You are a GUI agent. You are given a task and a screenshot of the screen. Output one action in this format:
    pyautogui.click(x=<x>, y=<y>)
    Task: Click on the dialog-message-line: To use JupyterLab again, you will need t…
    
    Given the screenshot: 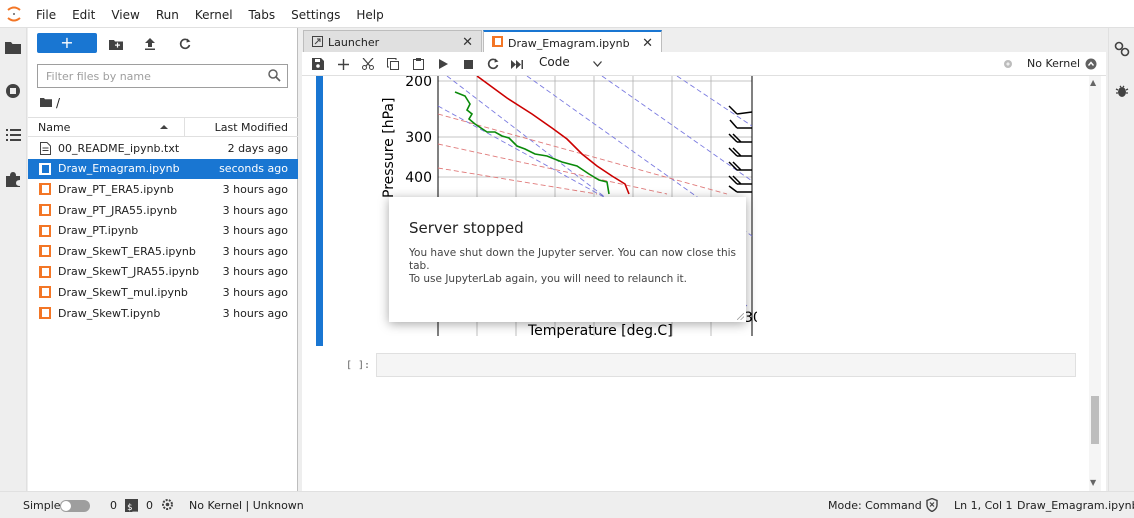 What is the action you would take?
    pyautogui.click(x=548, y=279)
    